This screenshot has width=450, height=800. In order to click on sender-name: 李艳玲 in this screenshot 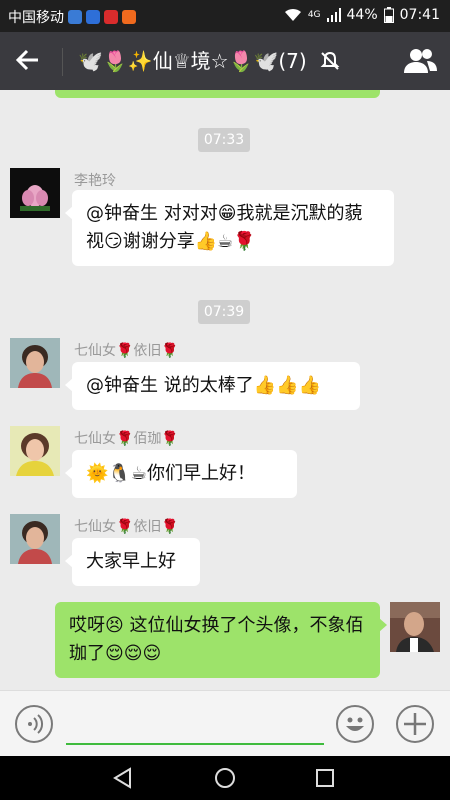, I will do `click(95, 181)`.